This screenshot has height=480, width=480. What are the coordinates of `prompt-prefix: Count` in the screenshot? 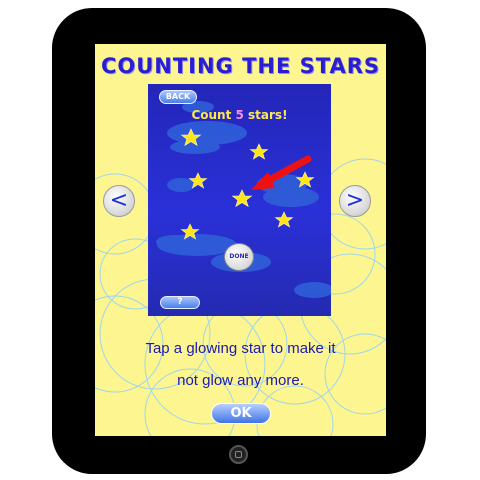 It's located at (213, 115).